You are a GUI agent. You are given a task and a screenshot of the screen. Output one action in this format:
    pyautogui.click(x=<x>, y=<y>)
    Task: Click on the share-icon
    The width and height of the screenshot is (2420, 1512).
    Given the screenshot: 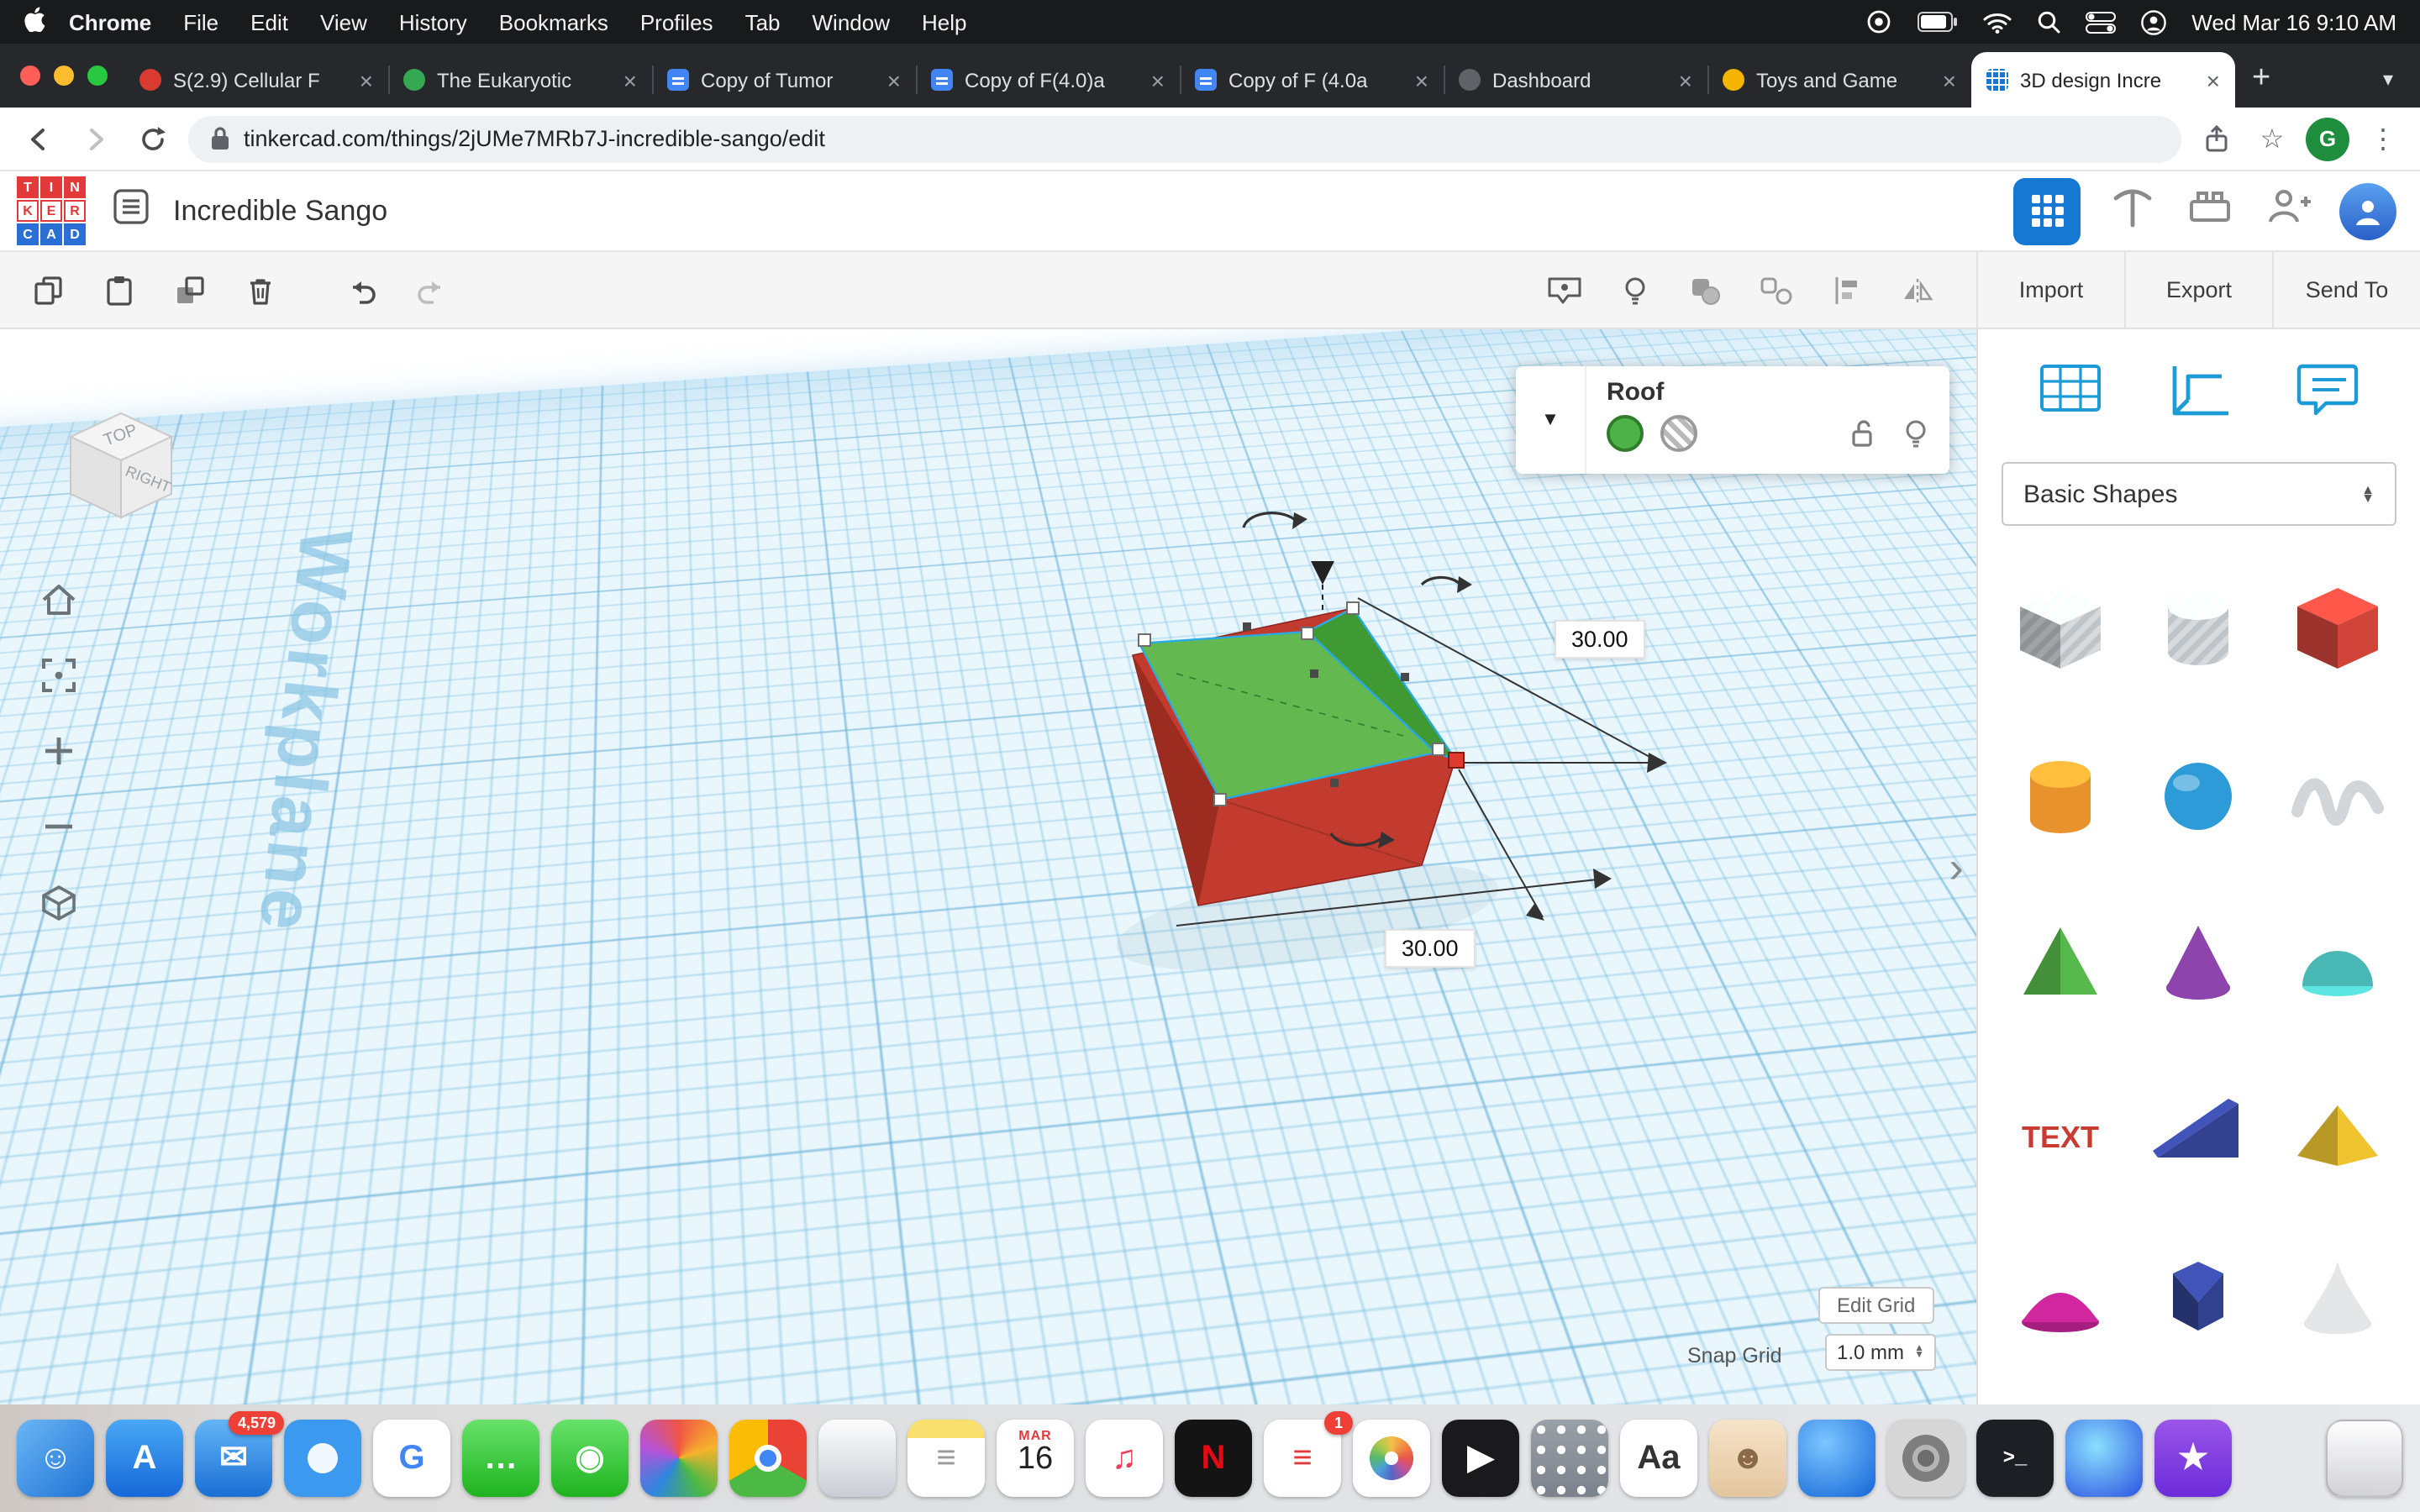 What is the action you would take?
    pyautogui.click(x=2216, y=138)
    